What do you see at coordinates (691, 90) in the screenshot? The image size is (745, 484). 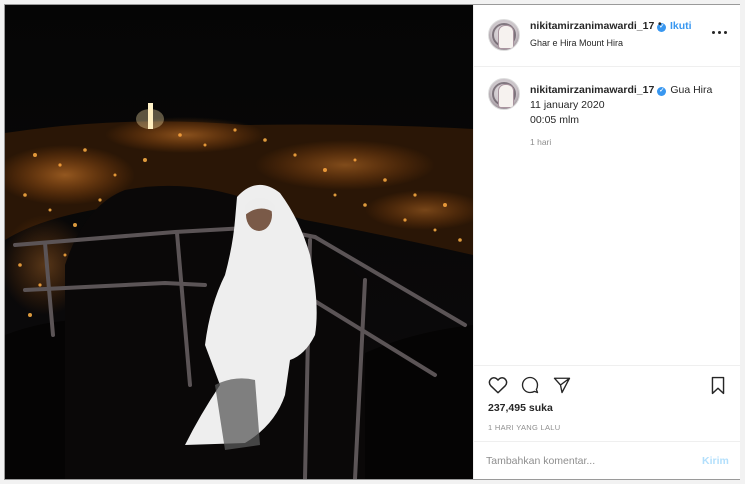 I see `caption-text: Gua Hira` at bounding box center [691, 90].